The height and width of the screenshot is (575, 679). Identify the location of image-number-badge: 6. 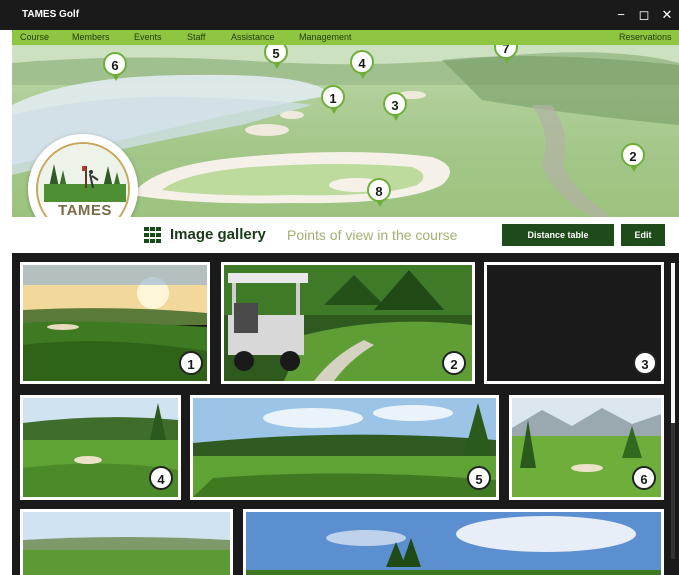
(644, 478).